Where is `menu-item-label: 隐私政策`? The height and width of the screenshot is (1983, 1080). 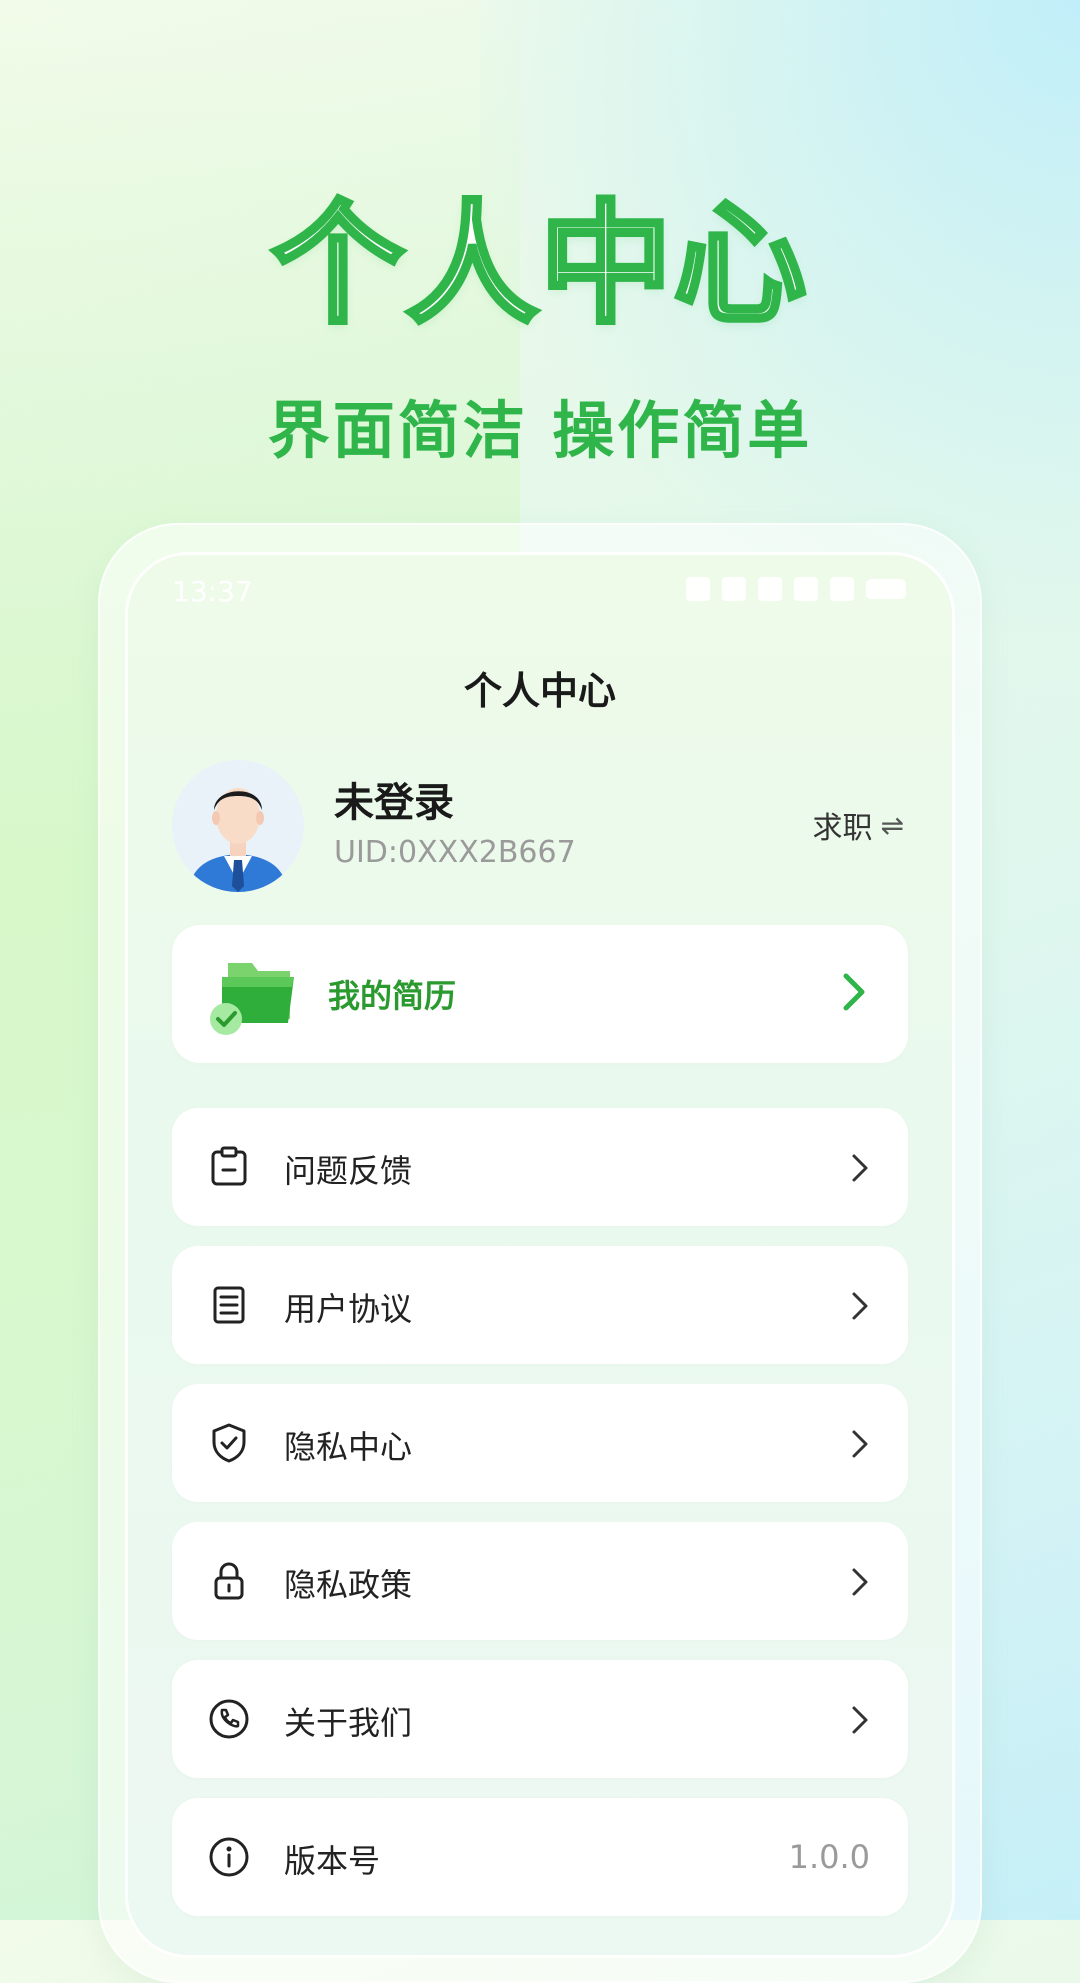
menu-item-label: 隐私政策 is located at coordinates (348, 1585).